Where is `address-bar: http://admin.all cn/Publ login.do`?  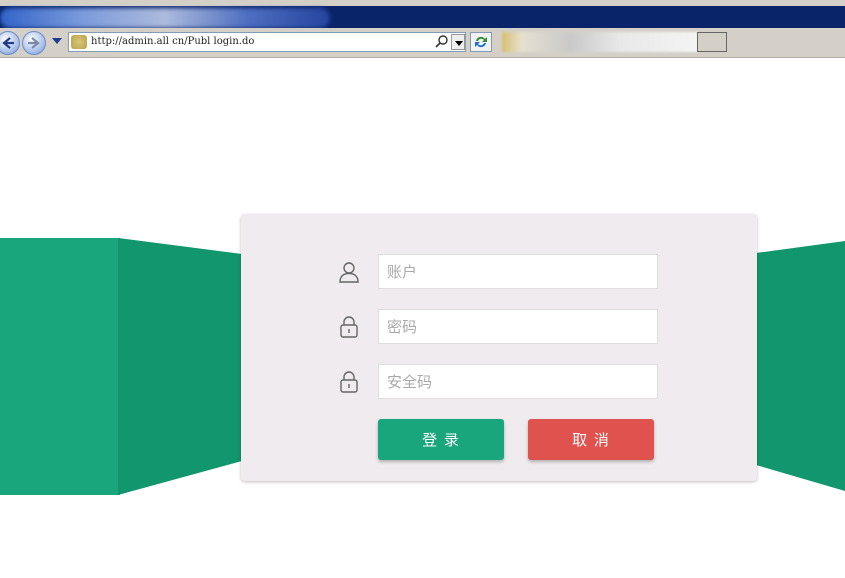
address-bar: http://admin.all cn/Publ login.do is located at coordinates (267, 42).